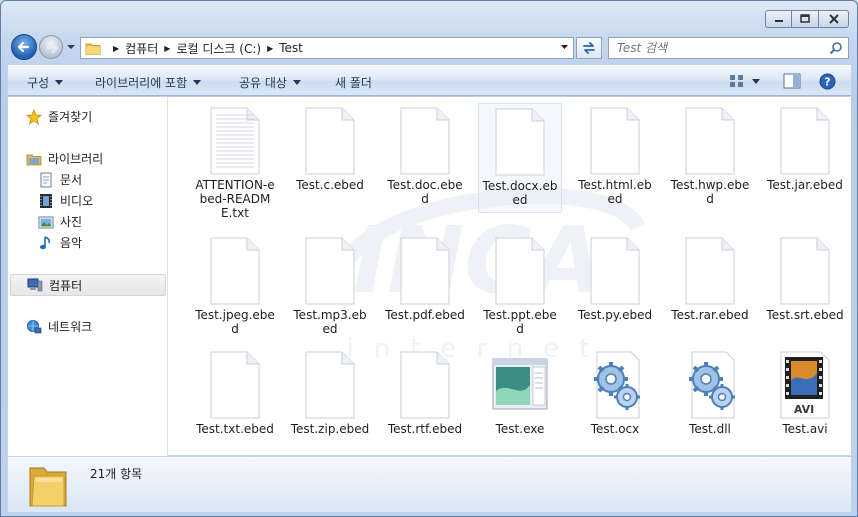 This screenshot has width=858, height=517. Describe the element at coordinates (218, 48) in the screenshot. I see `breadcrumb-local-disk: 로컬 디스크 (C:)` at that location.